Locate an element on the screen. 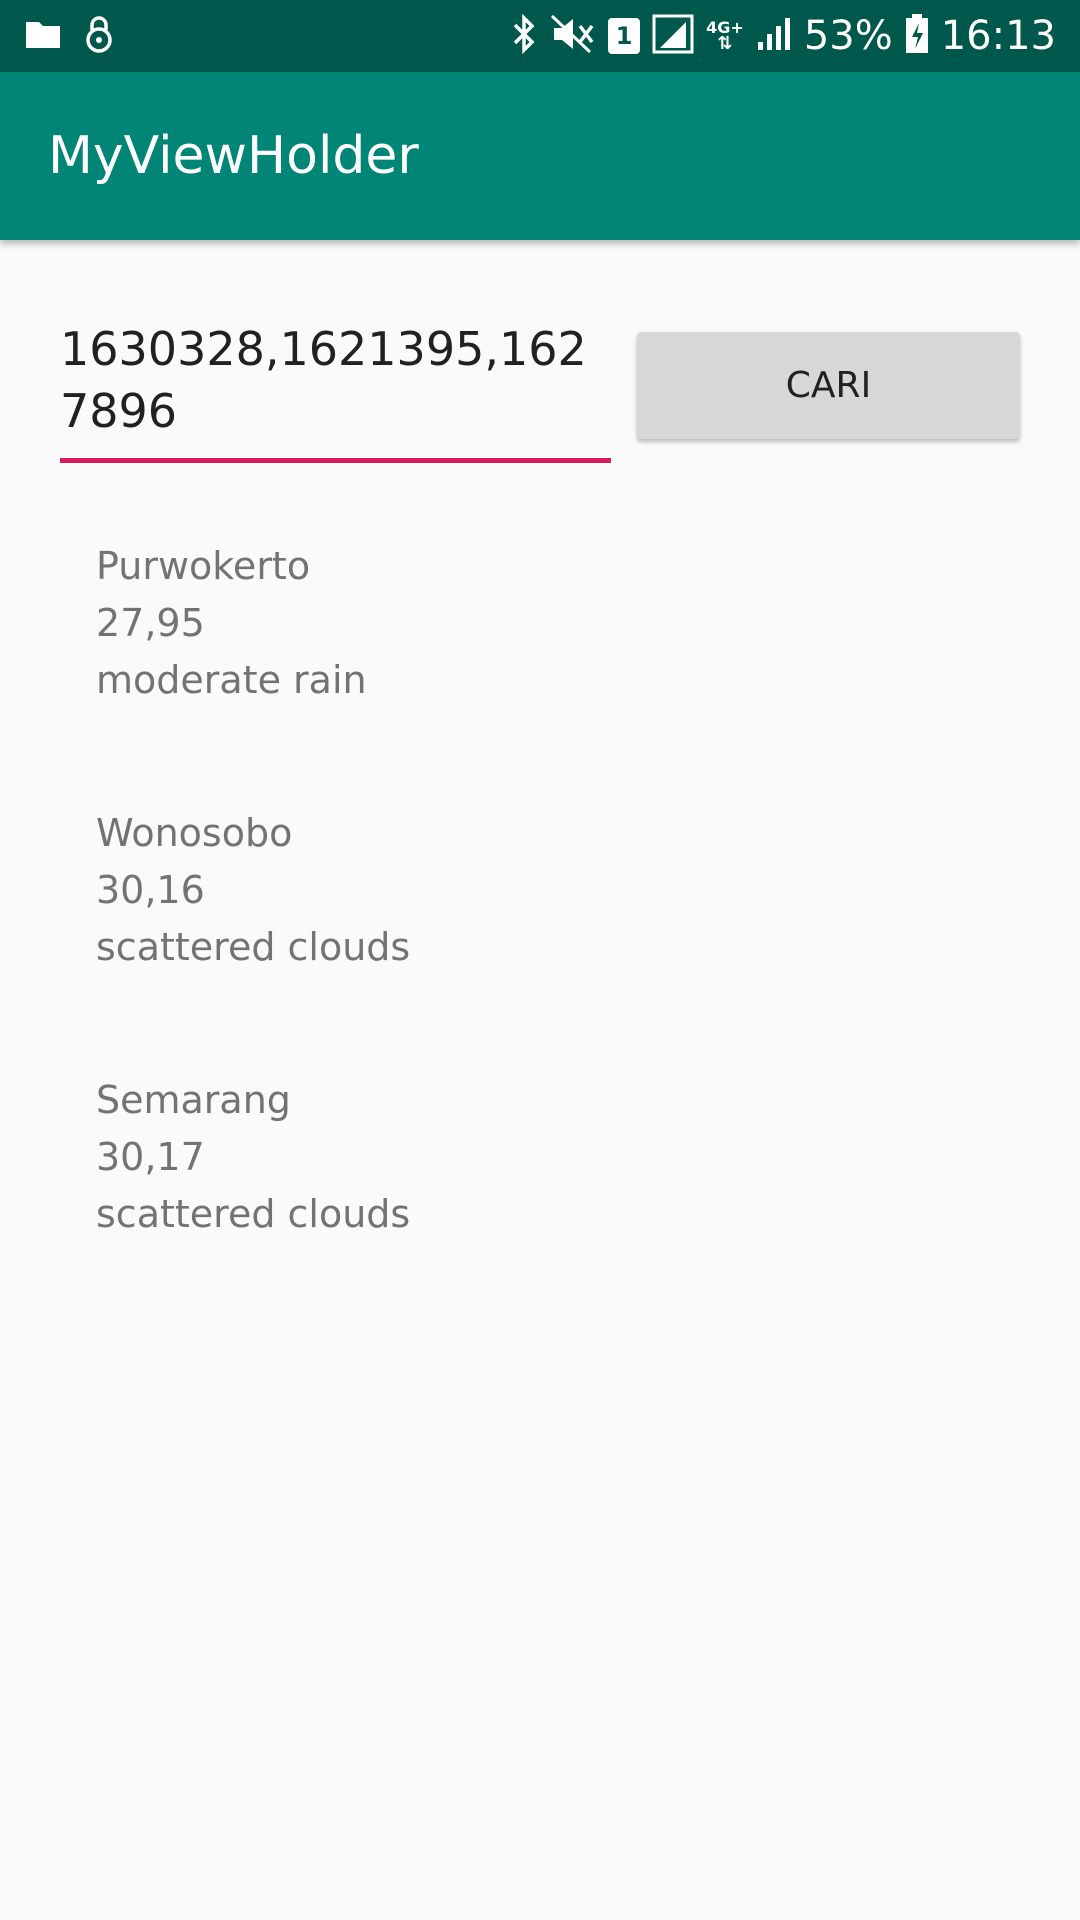  status-bar: 1 4G+ ⇅ 53% 16:13 is located at coordinates (540, 36).